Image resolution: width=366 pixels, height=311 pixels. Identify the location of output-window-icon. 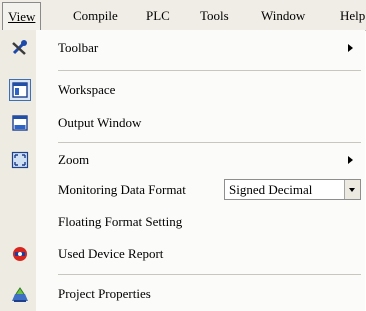
(20, 123).